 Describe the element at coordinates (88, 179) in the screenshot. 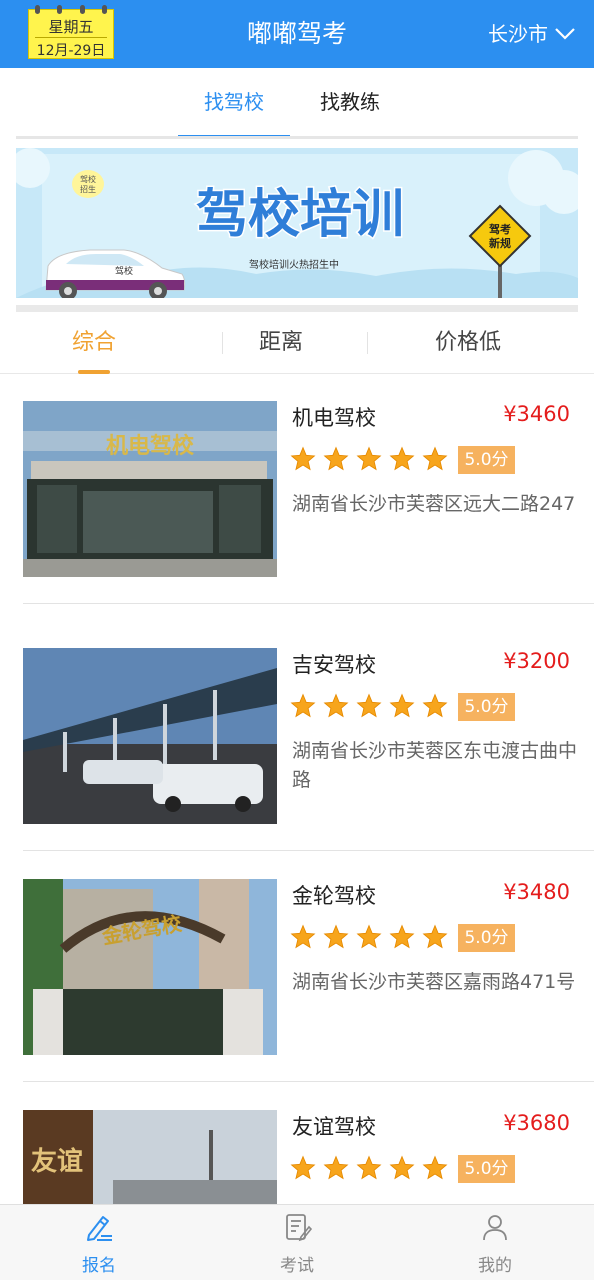

I see `banner-badge-line1: 驾校` at that location.